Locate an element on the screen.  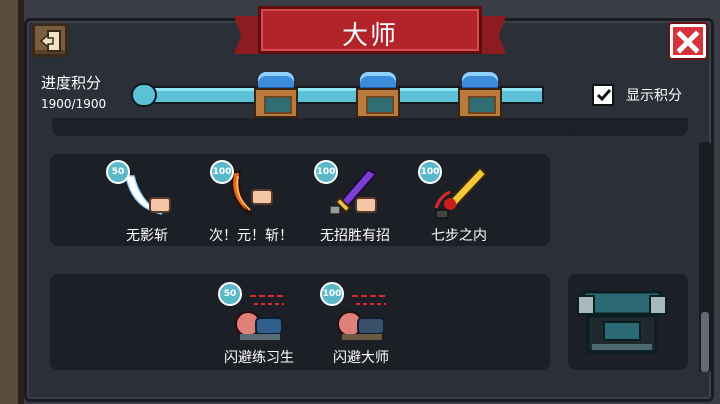
reward-chest-icon is located at coordinates (622, 323).